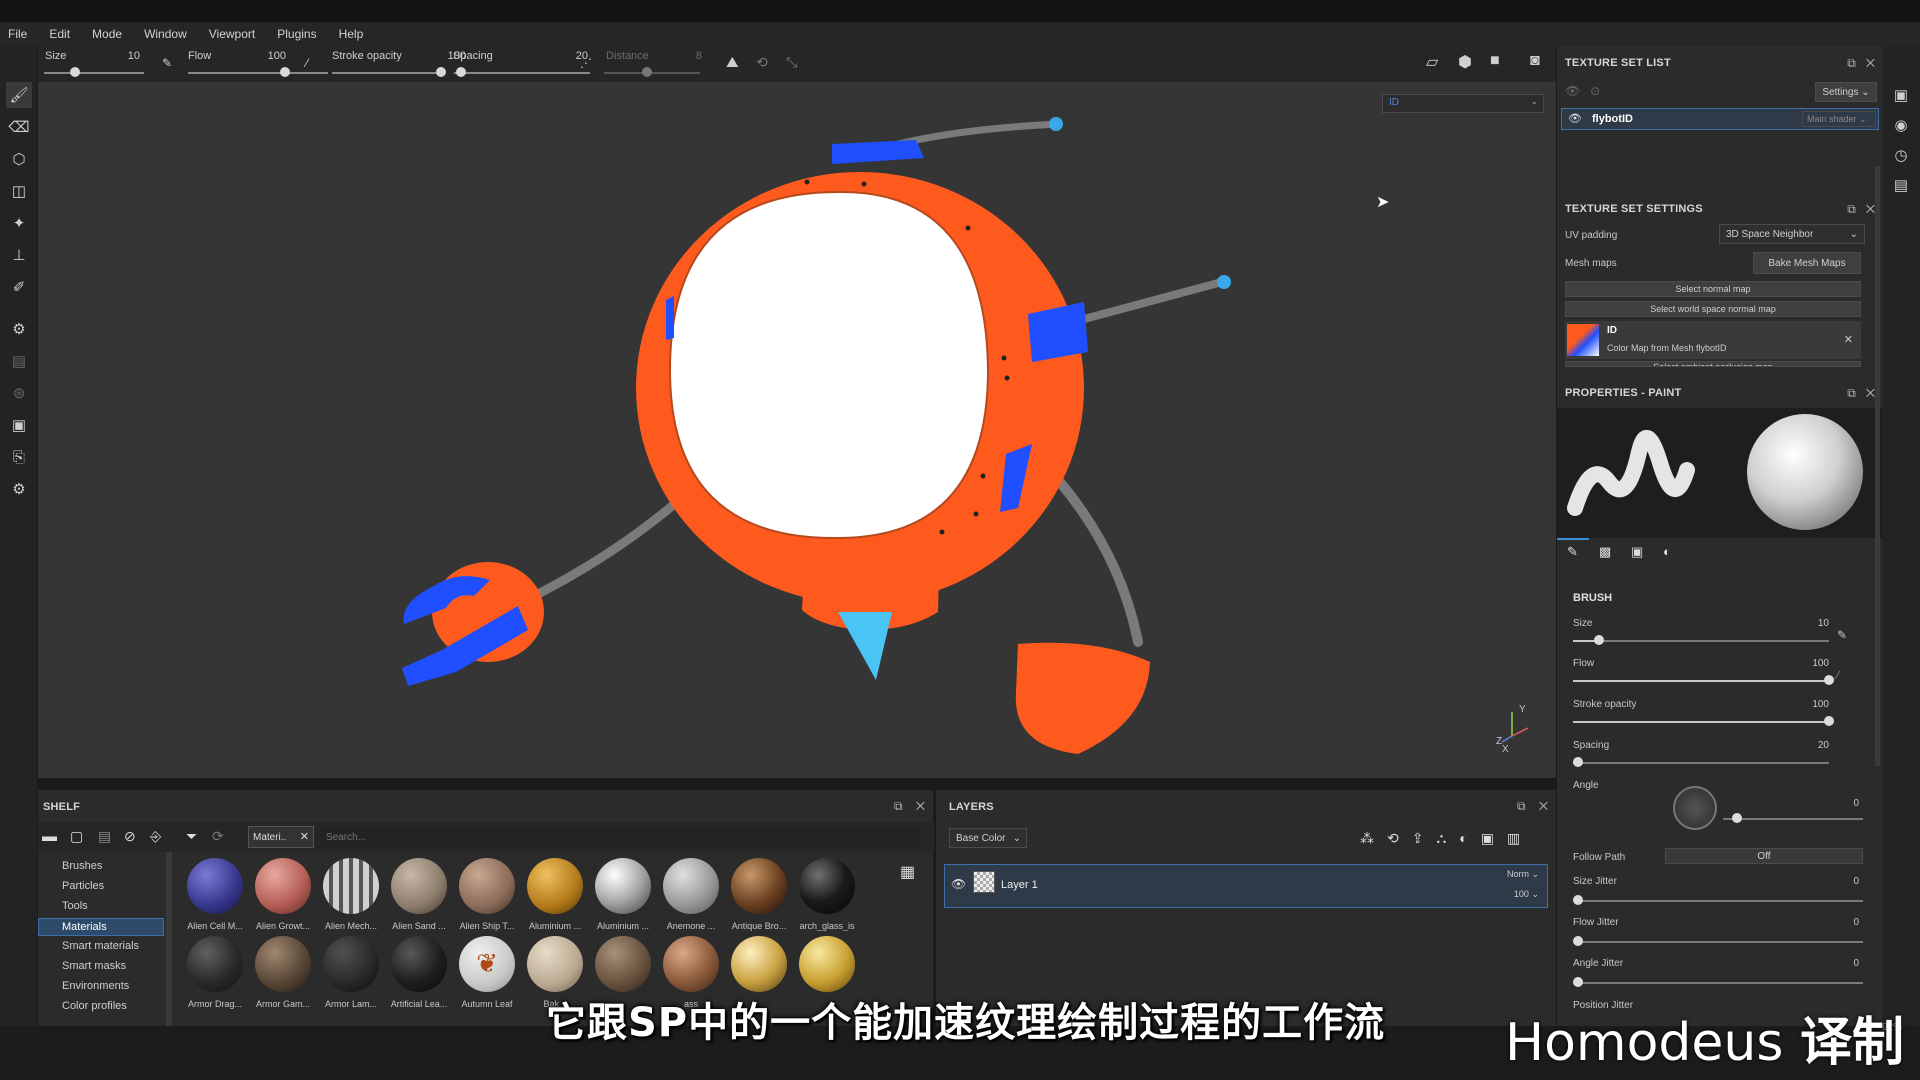 Image resolution: width=1920 pixels, height=1080 pixels. What do you see at coordinates (988, 838) in the screenshot?
I see `layer-channel-select: Base Color ⌄` at bounding box center [988, 838].